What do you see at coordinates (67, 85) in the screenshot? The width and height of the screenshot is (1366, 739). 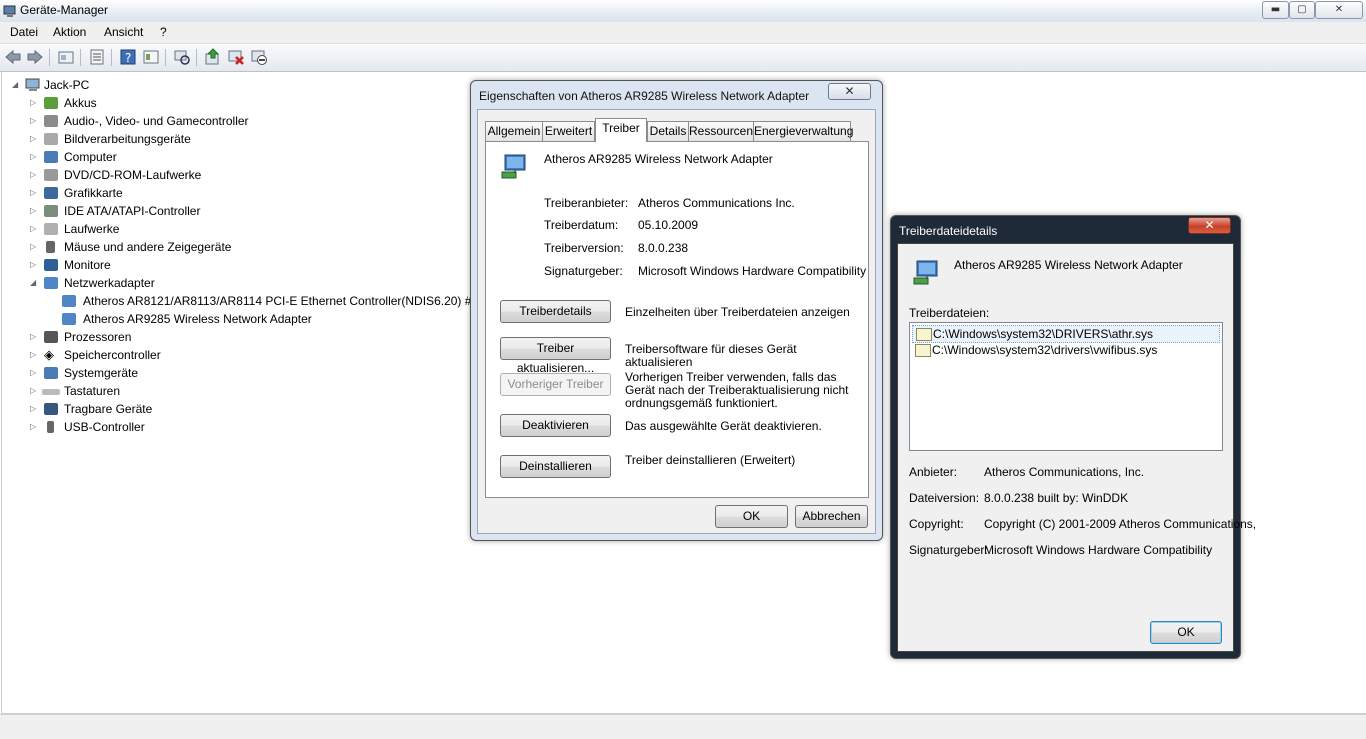 I see `tree-root-label: Jack-PC` at bounding box center [67, 85].